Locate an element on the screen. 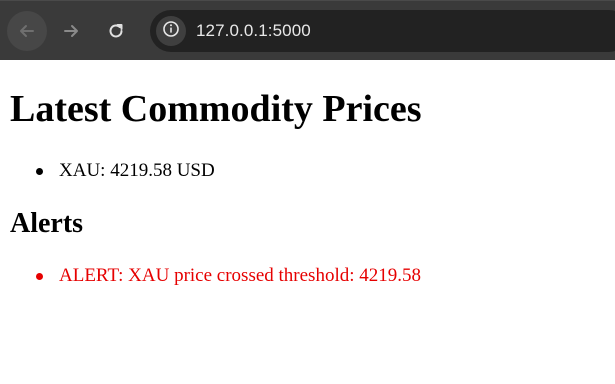 This screenshot has height=384, width=615. address-bar: 127.0.0.1:5000 is located at coordinates (382, 31).